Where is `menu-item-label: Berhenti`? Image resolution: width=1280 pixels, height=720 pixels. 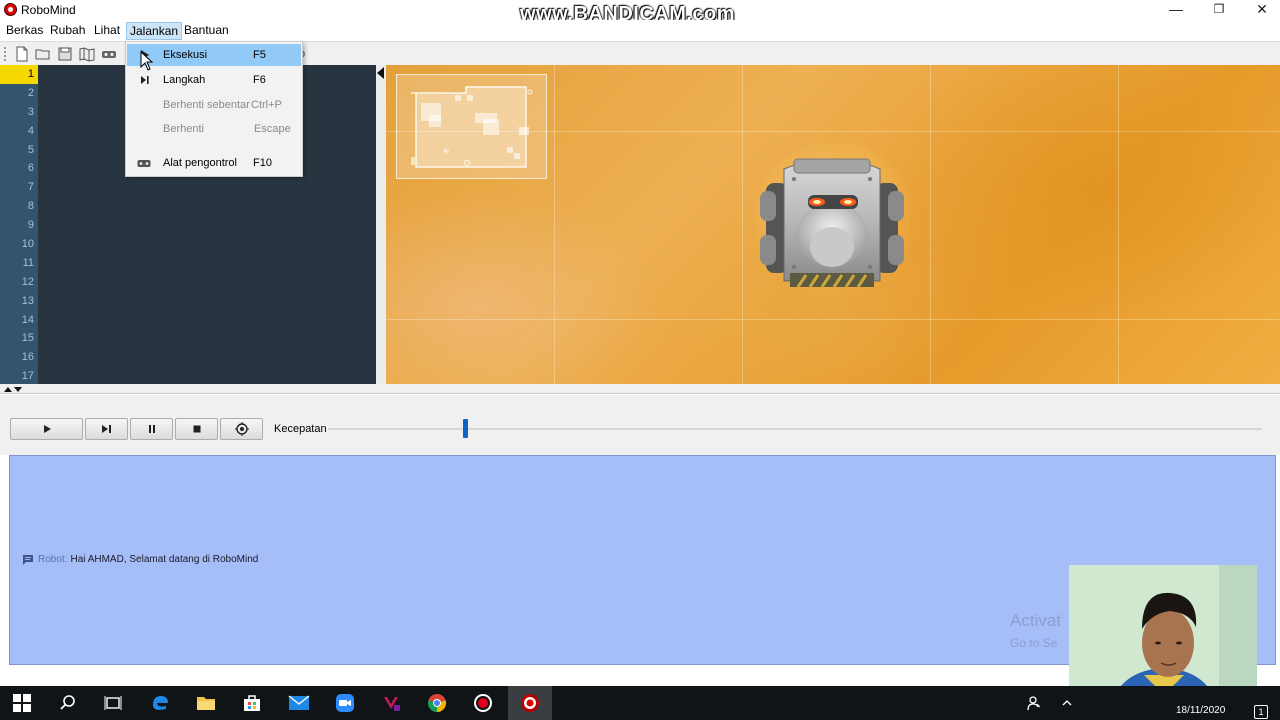 menu-item-label: Berhenti is located at coordinates (183, 129).